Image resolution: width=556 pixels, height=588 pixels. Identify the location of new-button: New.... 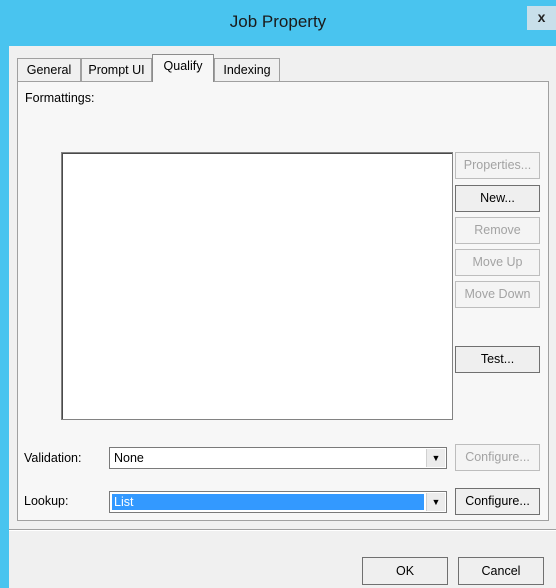
(497, 198).